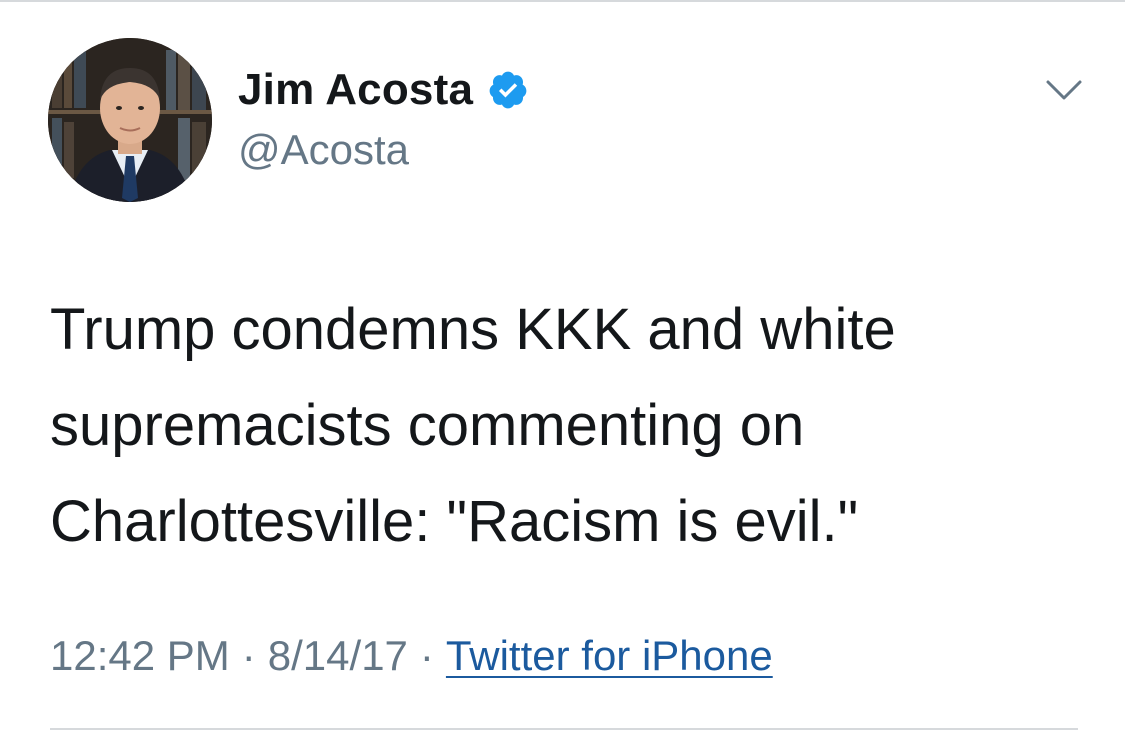 This screenshot has height=732, width=1125. What do you see at coordinates (609, 655) in the screenshot?
I see `tweet-source-link: Twitter for iPhone` at bounding box center [609, 655].